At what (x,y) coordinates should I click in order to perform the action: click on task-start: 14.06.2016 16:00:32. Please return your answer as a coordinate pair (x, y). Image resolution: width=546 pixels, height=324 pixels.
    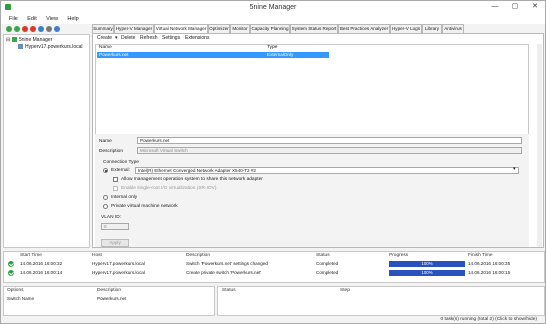
    Looking at the image, I should click on (41, 263).